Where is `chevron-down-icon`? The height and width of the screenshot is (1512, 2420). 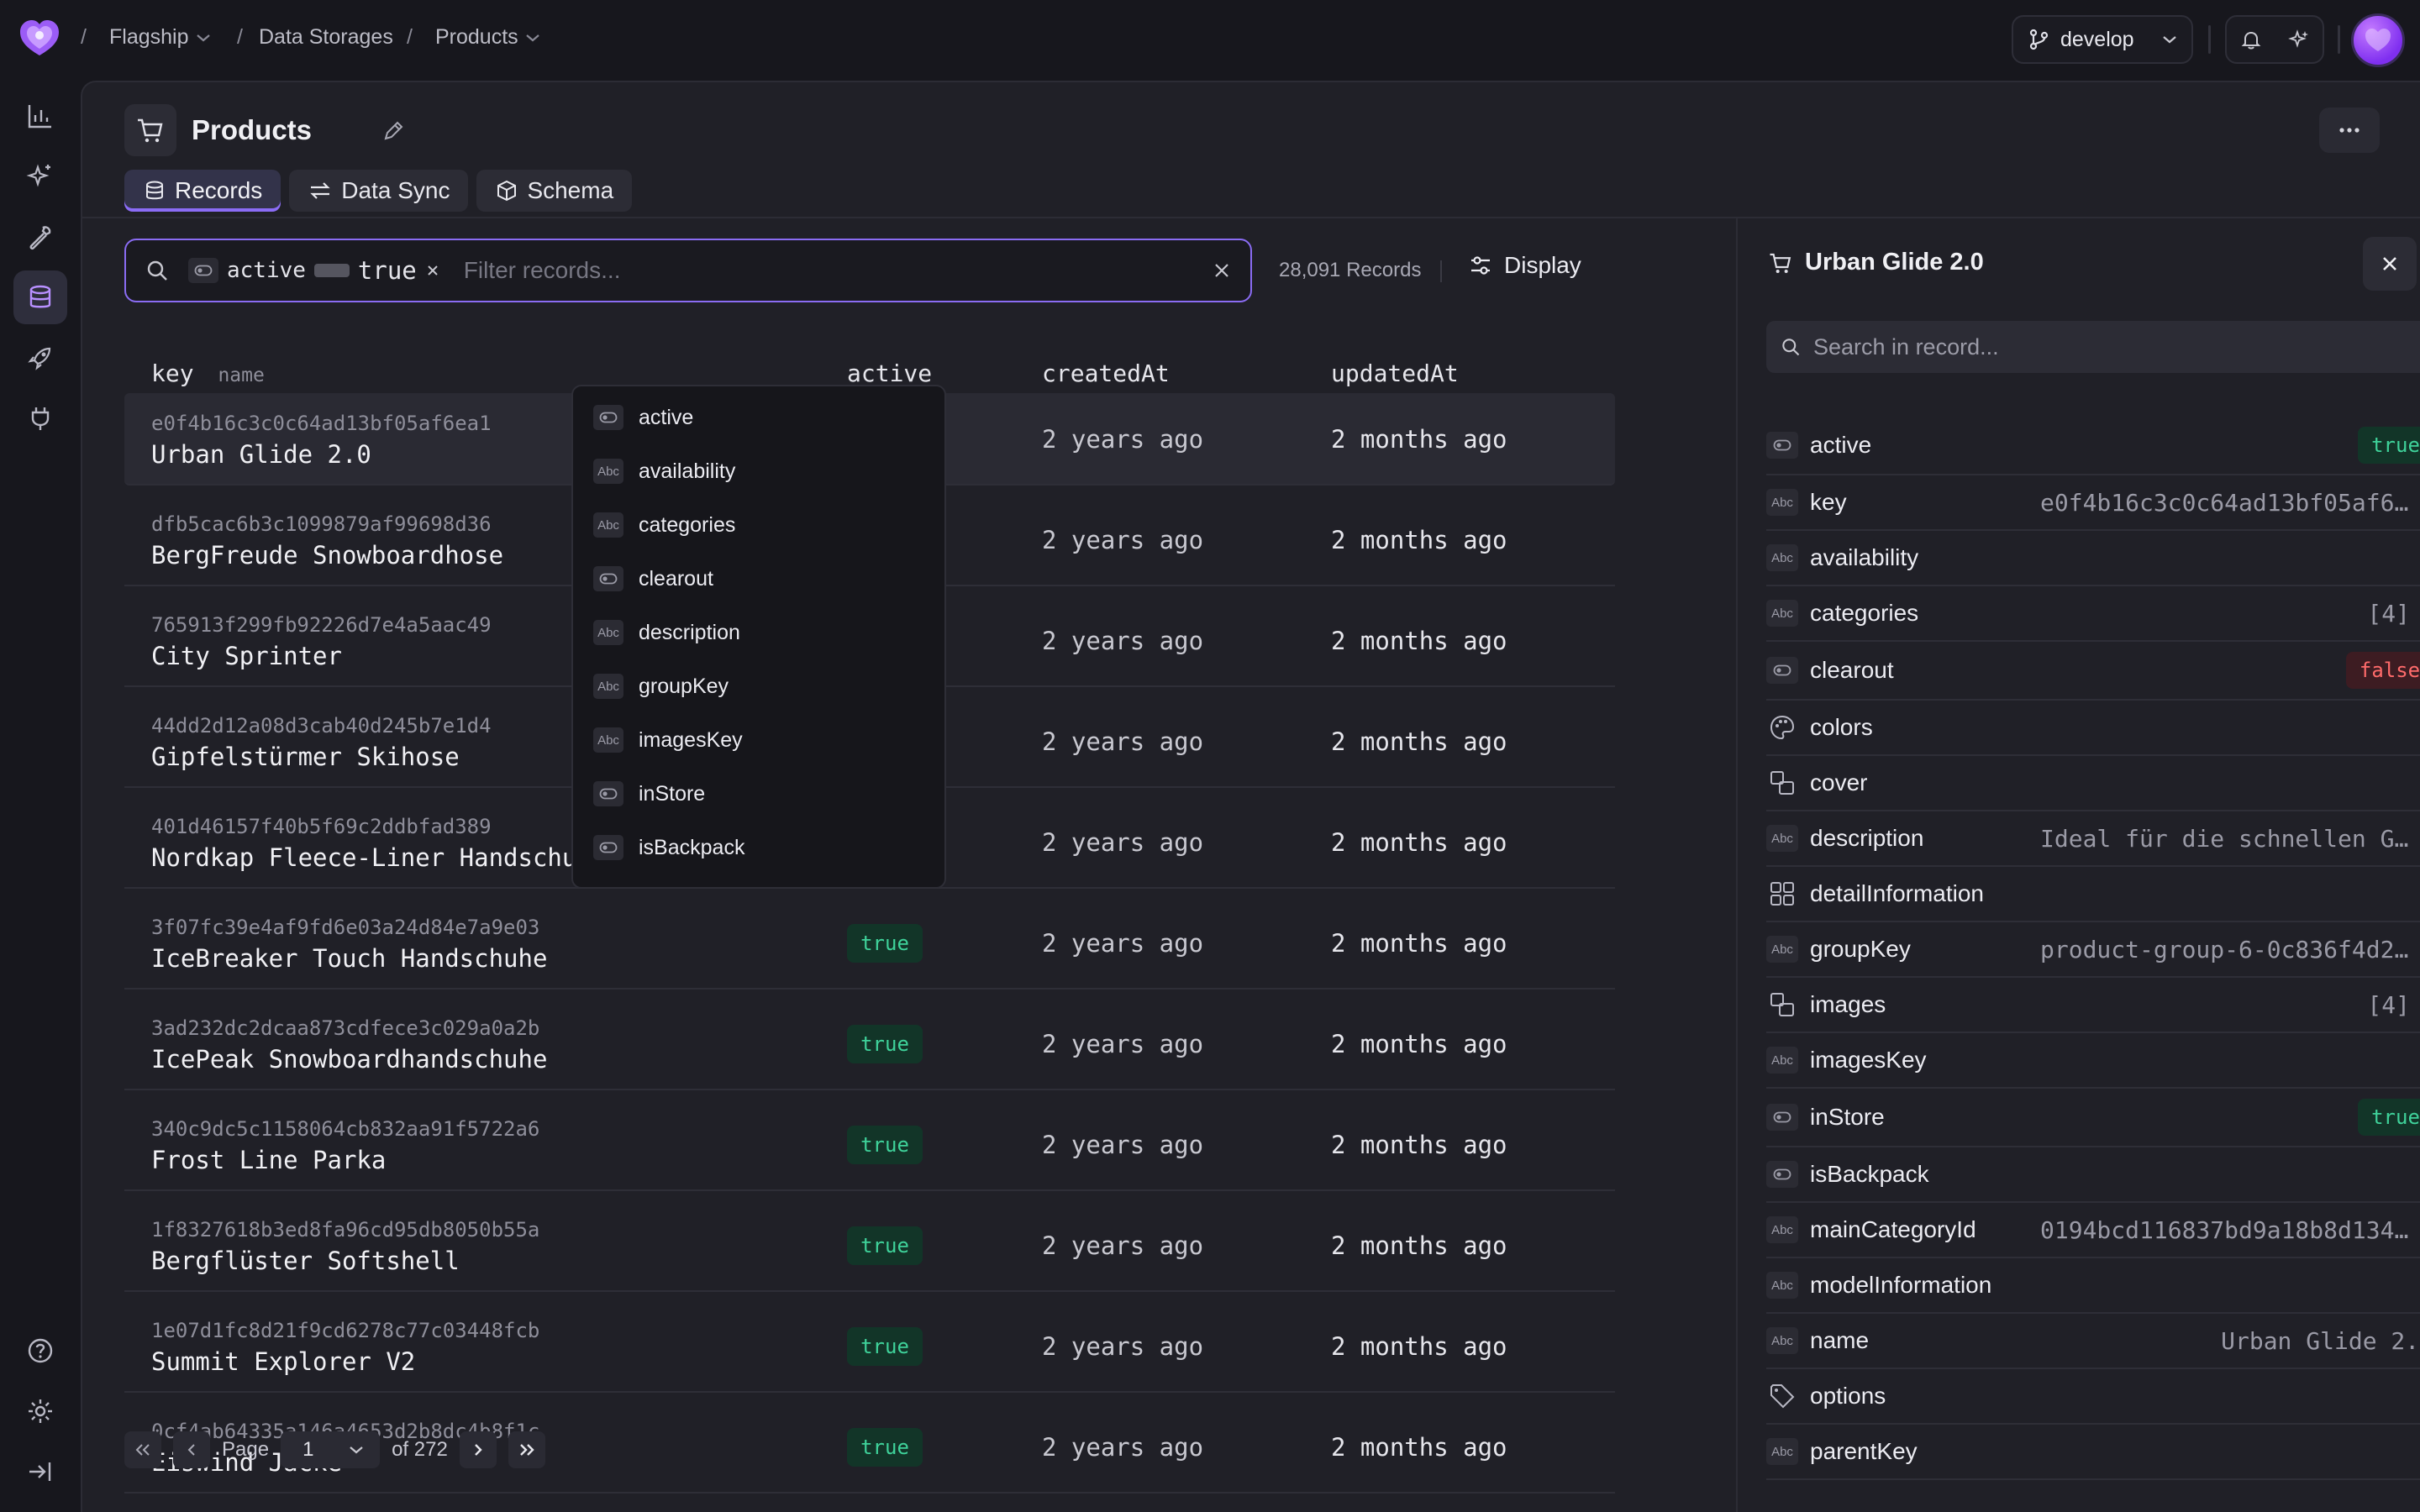
chevron-down-icon is located at coordinates (356, 1450).